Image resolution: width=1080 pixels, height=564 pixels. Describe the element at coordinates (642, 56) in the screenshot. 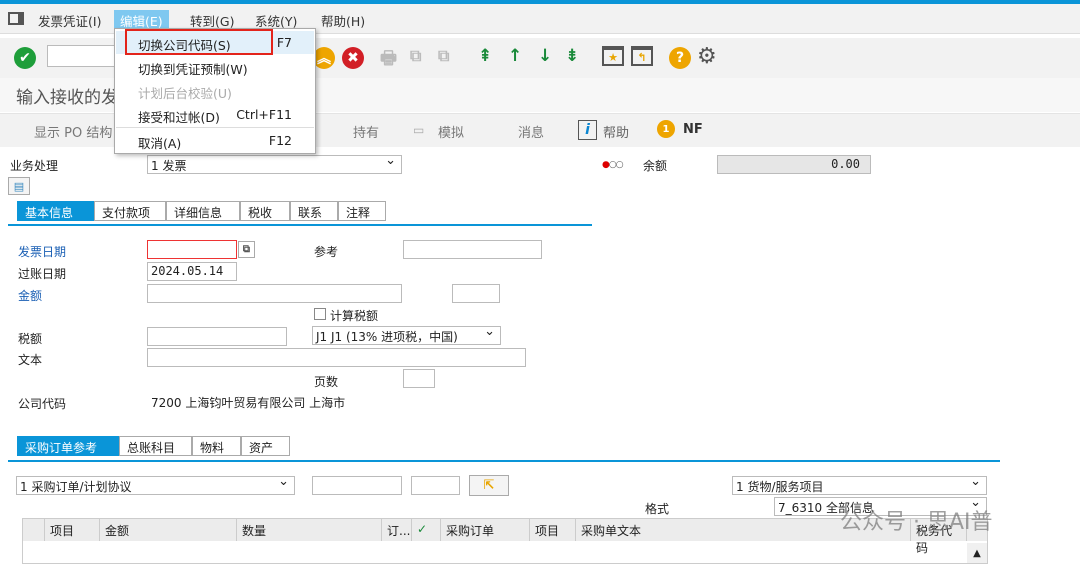

I see `shortcut-icon: ↰` at that location.